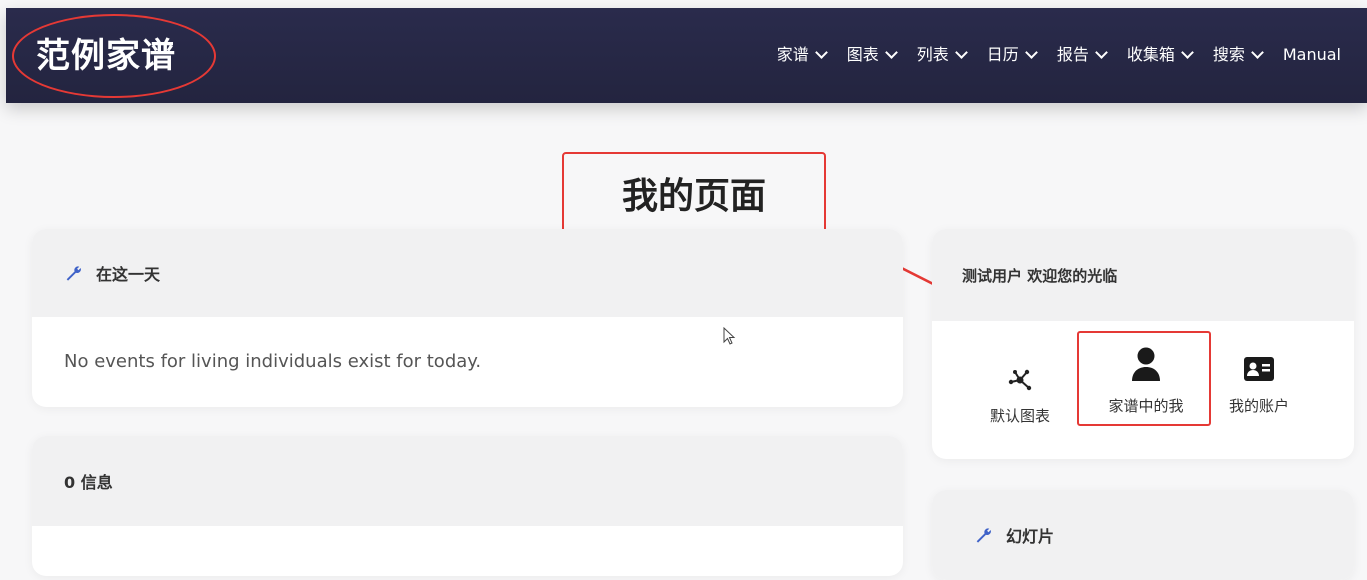 This screenshot has height=580, width=1367. What do you see at coordinates (128, 274) in the screenshot?
I see `card-title: 在这一天` at bounding box center [128, 274].